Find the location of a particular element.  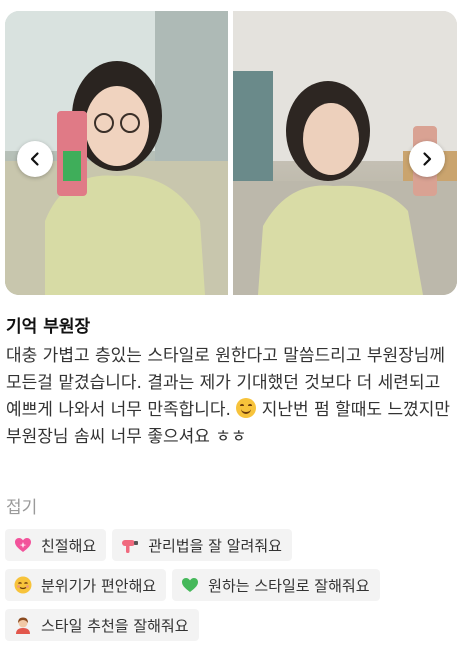

review-author-name: 기억 부원장 is located at coordinates (48, 327).